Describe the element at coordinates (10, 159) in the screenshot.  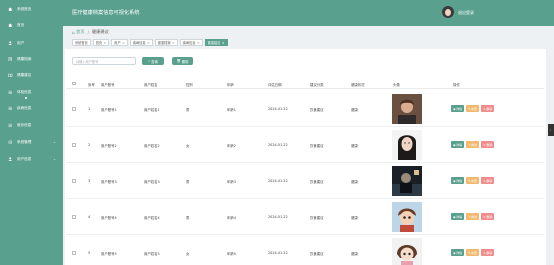
I see `user-icon` at that location.